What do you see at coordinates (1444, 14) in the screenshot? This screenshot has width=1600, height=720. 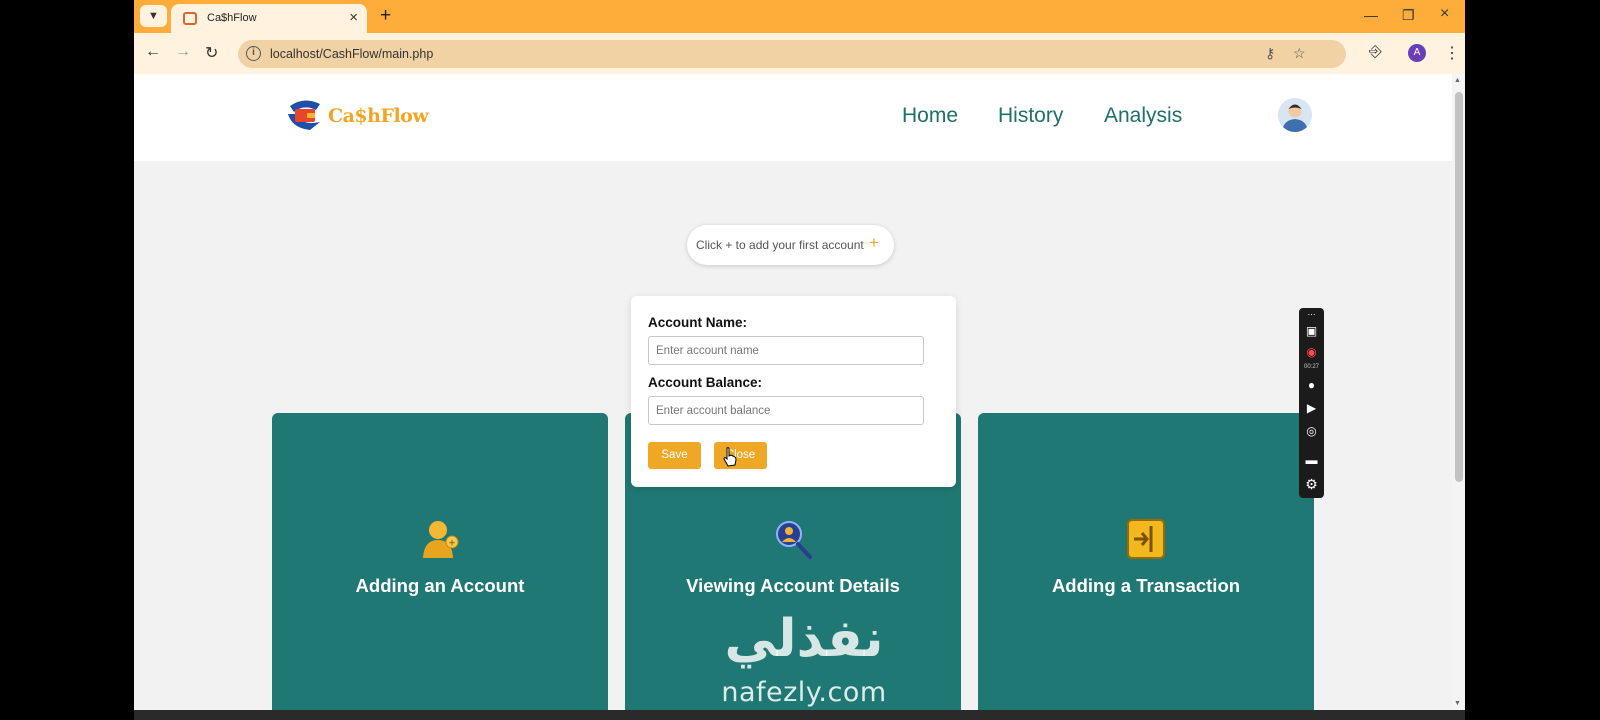 I see `close-window-icon: ×` at bounding box center [1444, 14].